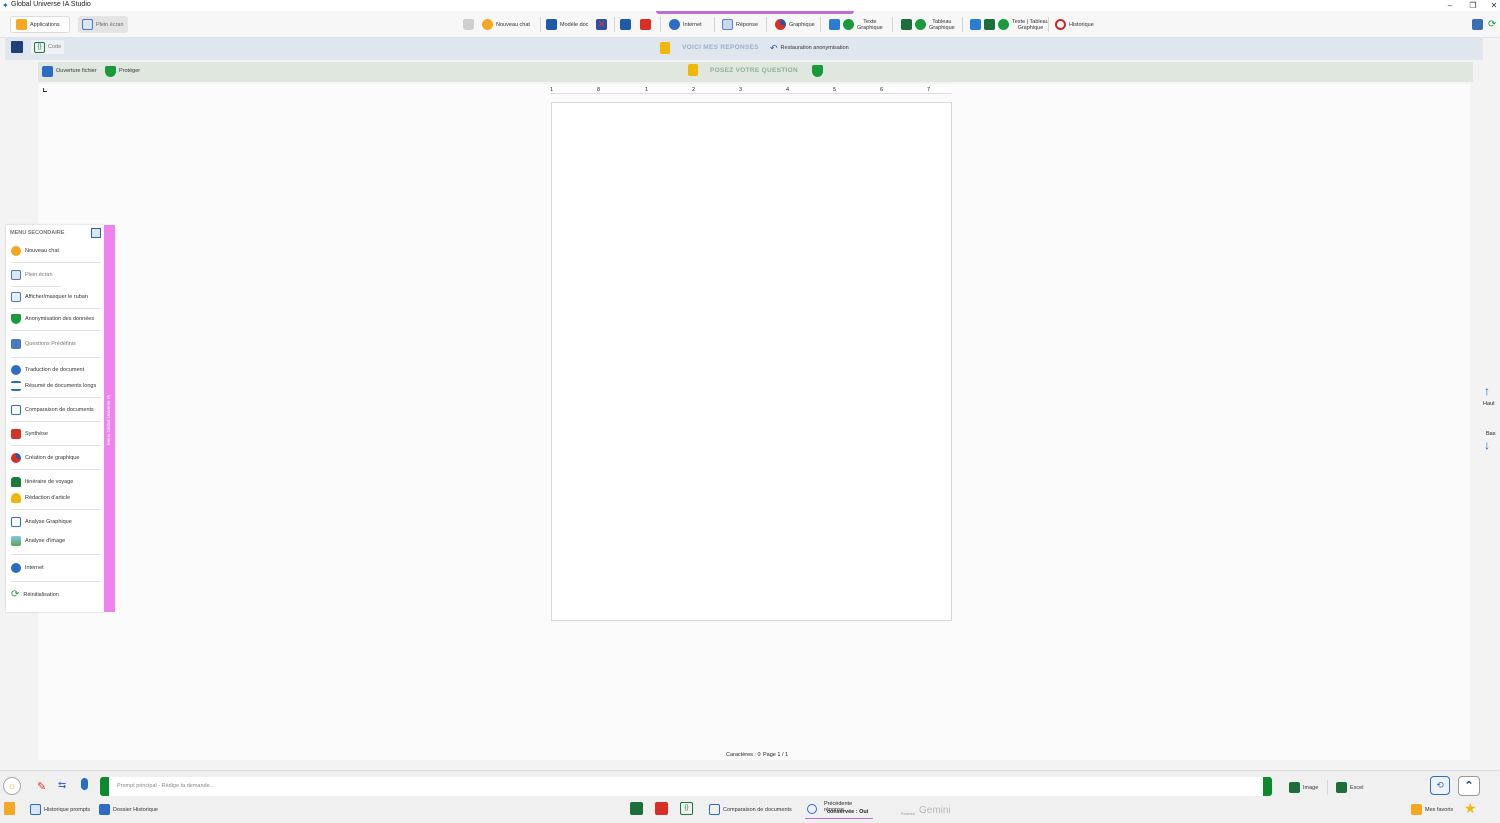 This screenshot has height=823, width=1500. Describe the element at coordinates (1487, 391) in the screenshot. I see `arrow-up-icon: ↑` at that location.